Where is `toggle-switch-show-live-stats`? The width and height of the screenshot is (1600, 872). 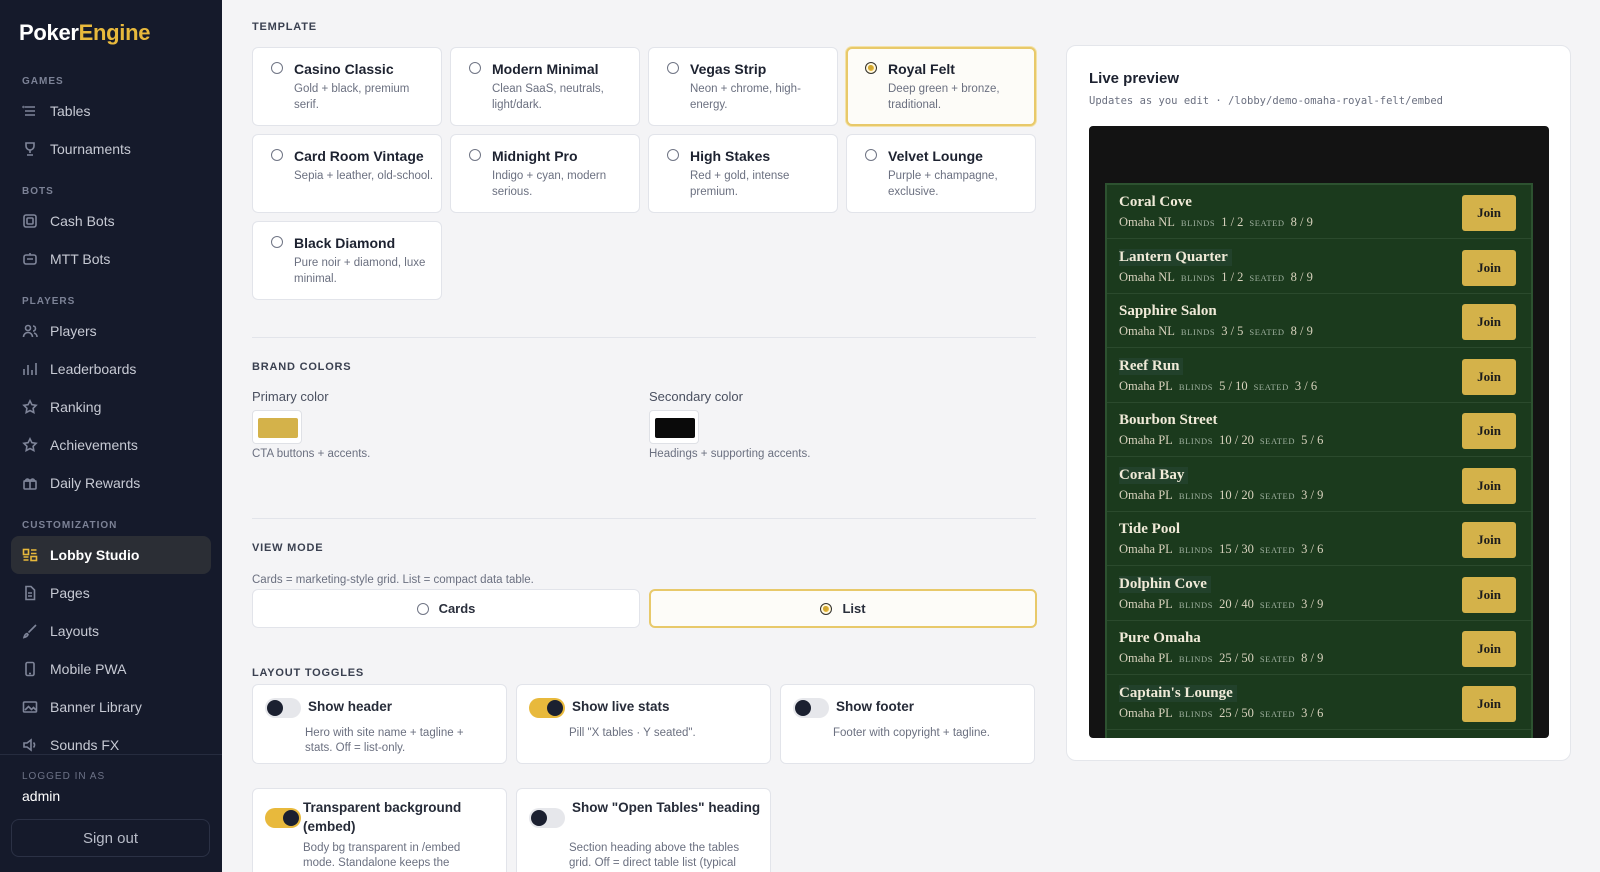 toggle-switch-show-live-stats is located at coordinates (547, 708).